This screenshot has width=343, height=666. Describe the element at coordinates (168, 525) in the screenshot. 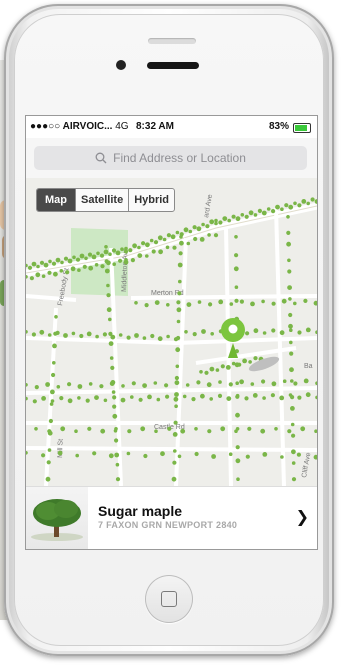

I see `tree-address: 7 FAXON GRN NEWPORT 2840` at that location.